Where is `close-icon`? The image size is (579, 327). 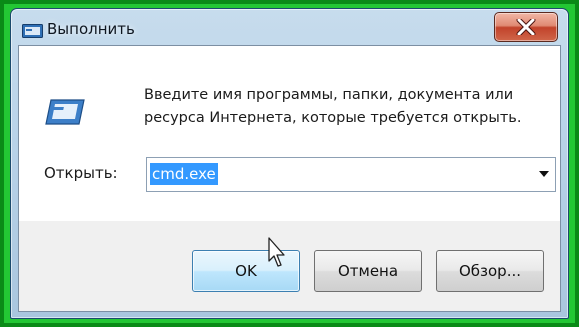 close-icon is located at coordinates (526, 27).